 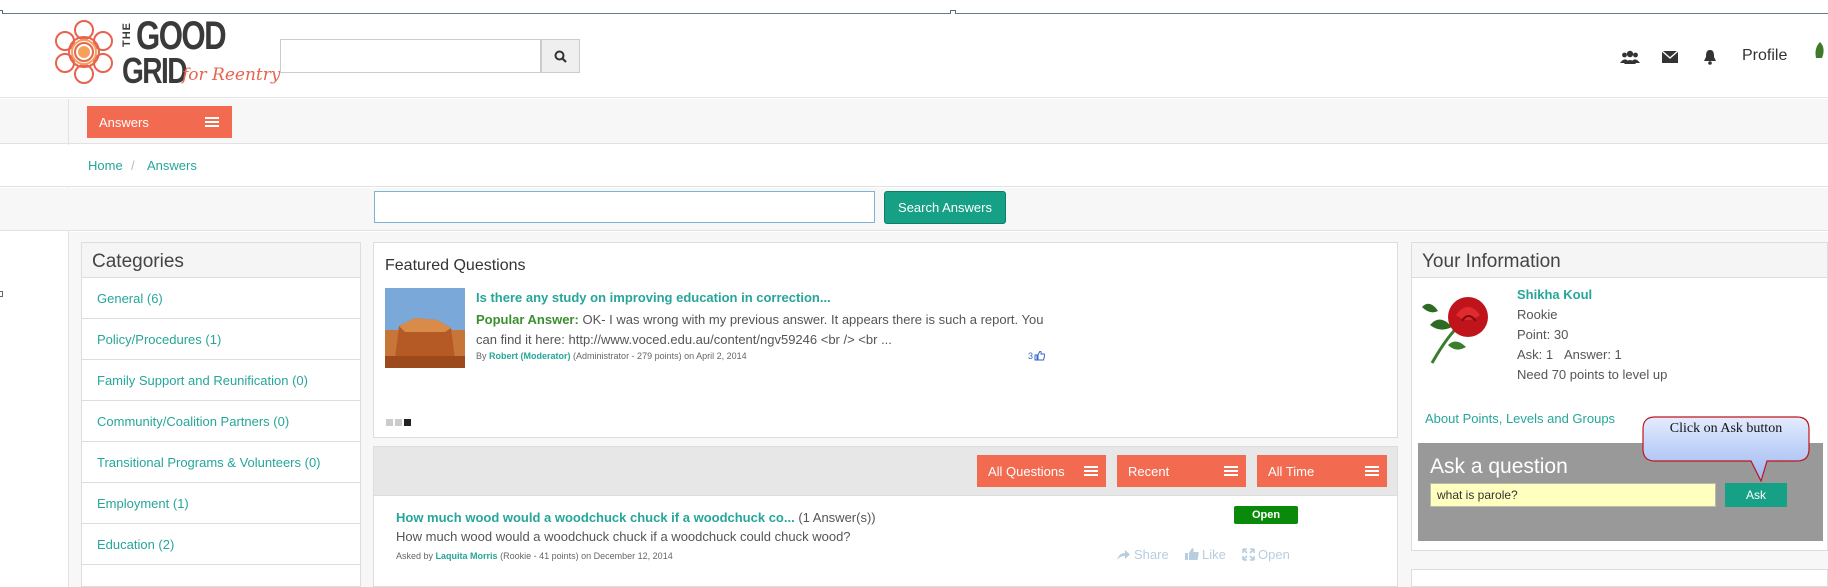 What do you see at coordinates (1149, 471) in the screenshot?
I see `filter-label: Recent` at bounding box center [1149, 471].